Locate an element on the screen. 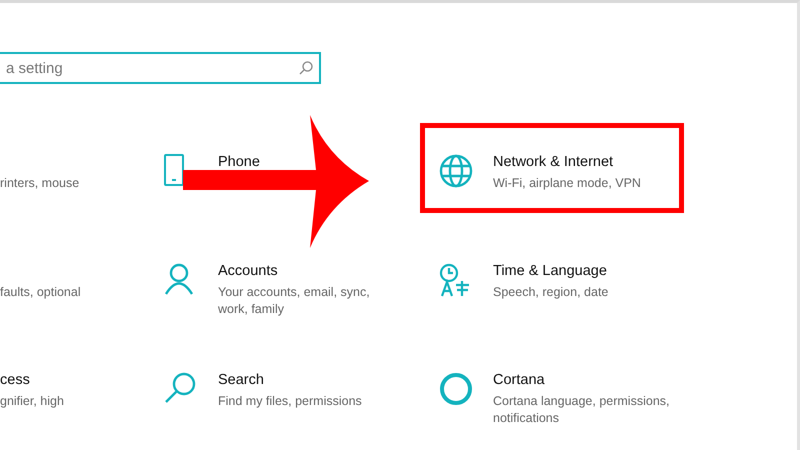 This screenshot has width=800, height=450. search-field: a setting is located at coordinates (160, 68).